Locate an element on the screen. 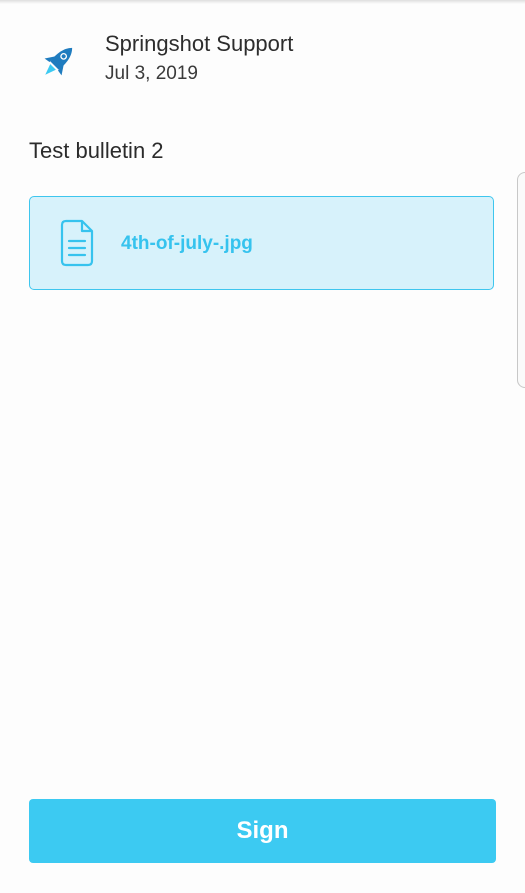  post-date: Jul 3, 2019 is located at coordinates (151, 73).